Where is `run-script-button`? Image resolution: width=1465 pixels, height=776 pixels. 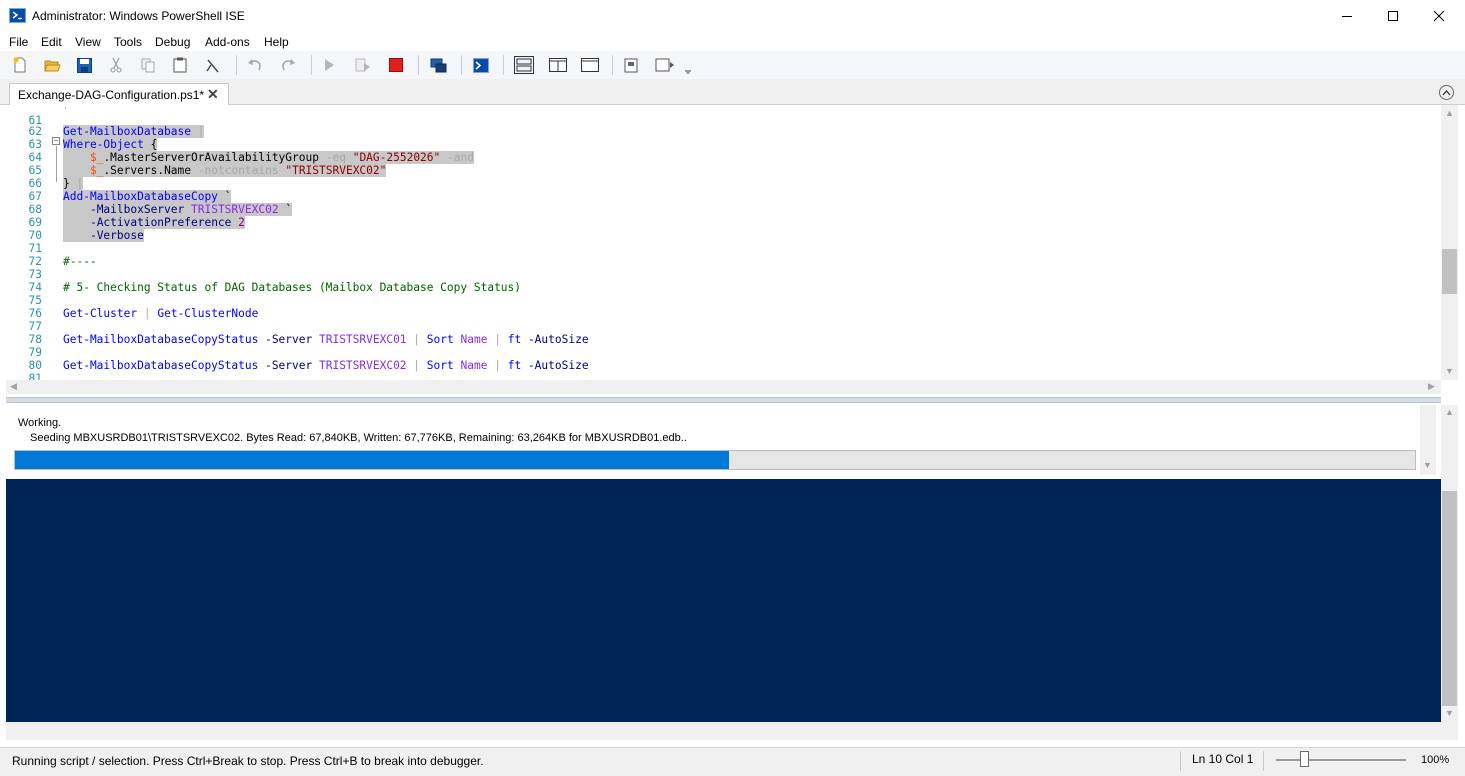
run-script-button is located at coordinates (329, 65).